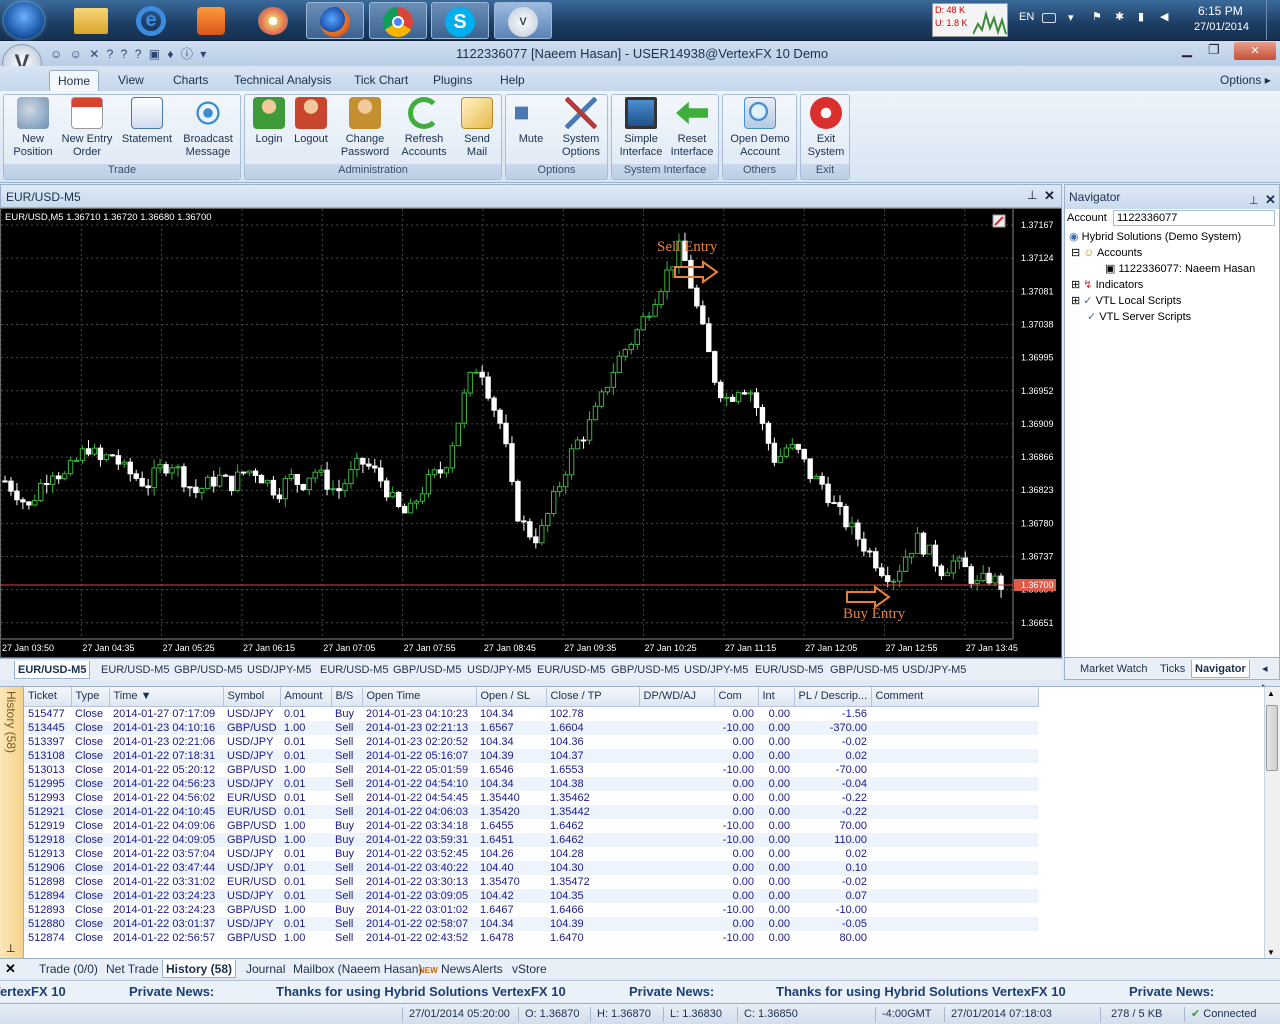  Describe the element at coordinates (1272, 738) in the screenshot. I see `scroll-thumb` at that location.